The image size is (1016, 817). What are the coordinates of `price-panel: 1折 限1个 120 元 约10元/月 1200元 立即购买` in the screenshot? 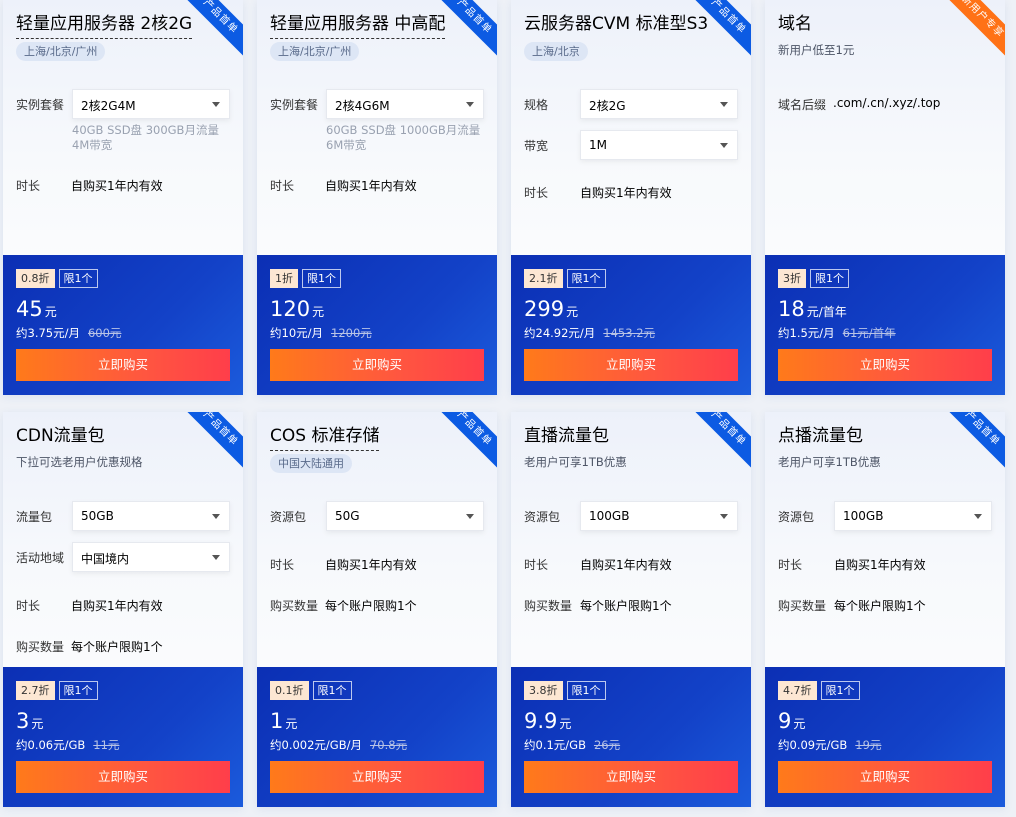 It's located at (377, 325).